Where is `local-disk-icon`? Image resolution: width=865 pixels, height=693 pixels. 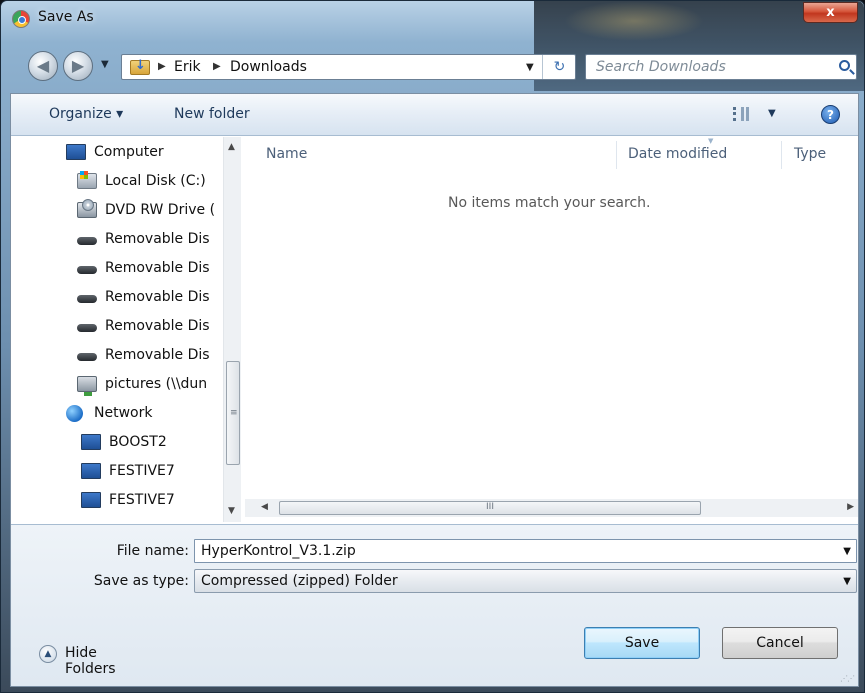
local-disk-icon is located at coordinates (87, 180).